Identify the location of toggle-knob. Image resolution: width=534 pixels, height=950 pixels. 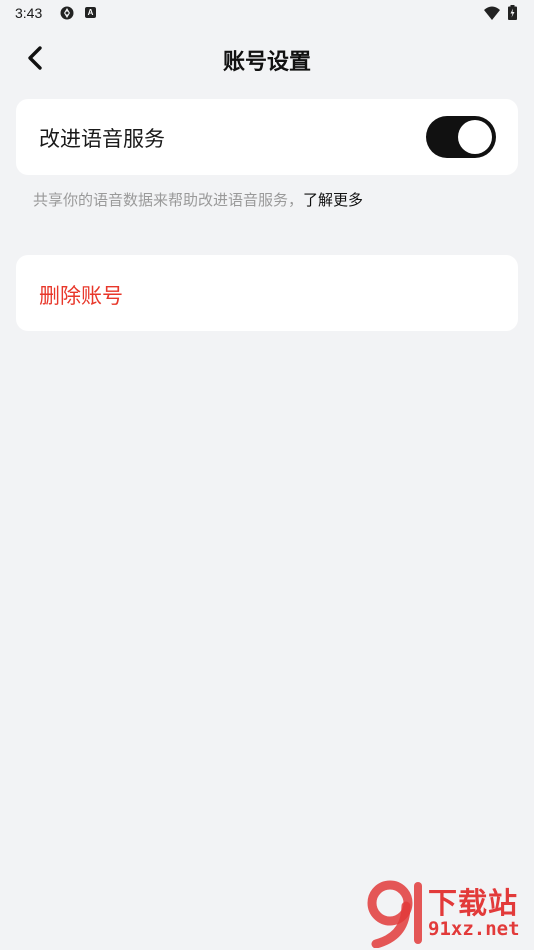
(475, 137).